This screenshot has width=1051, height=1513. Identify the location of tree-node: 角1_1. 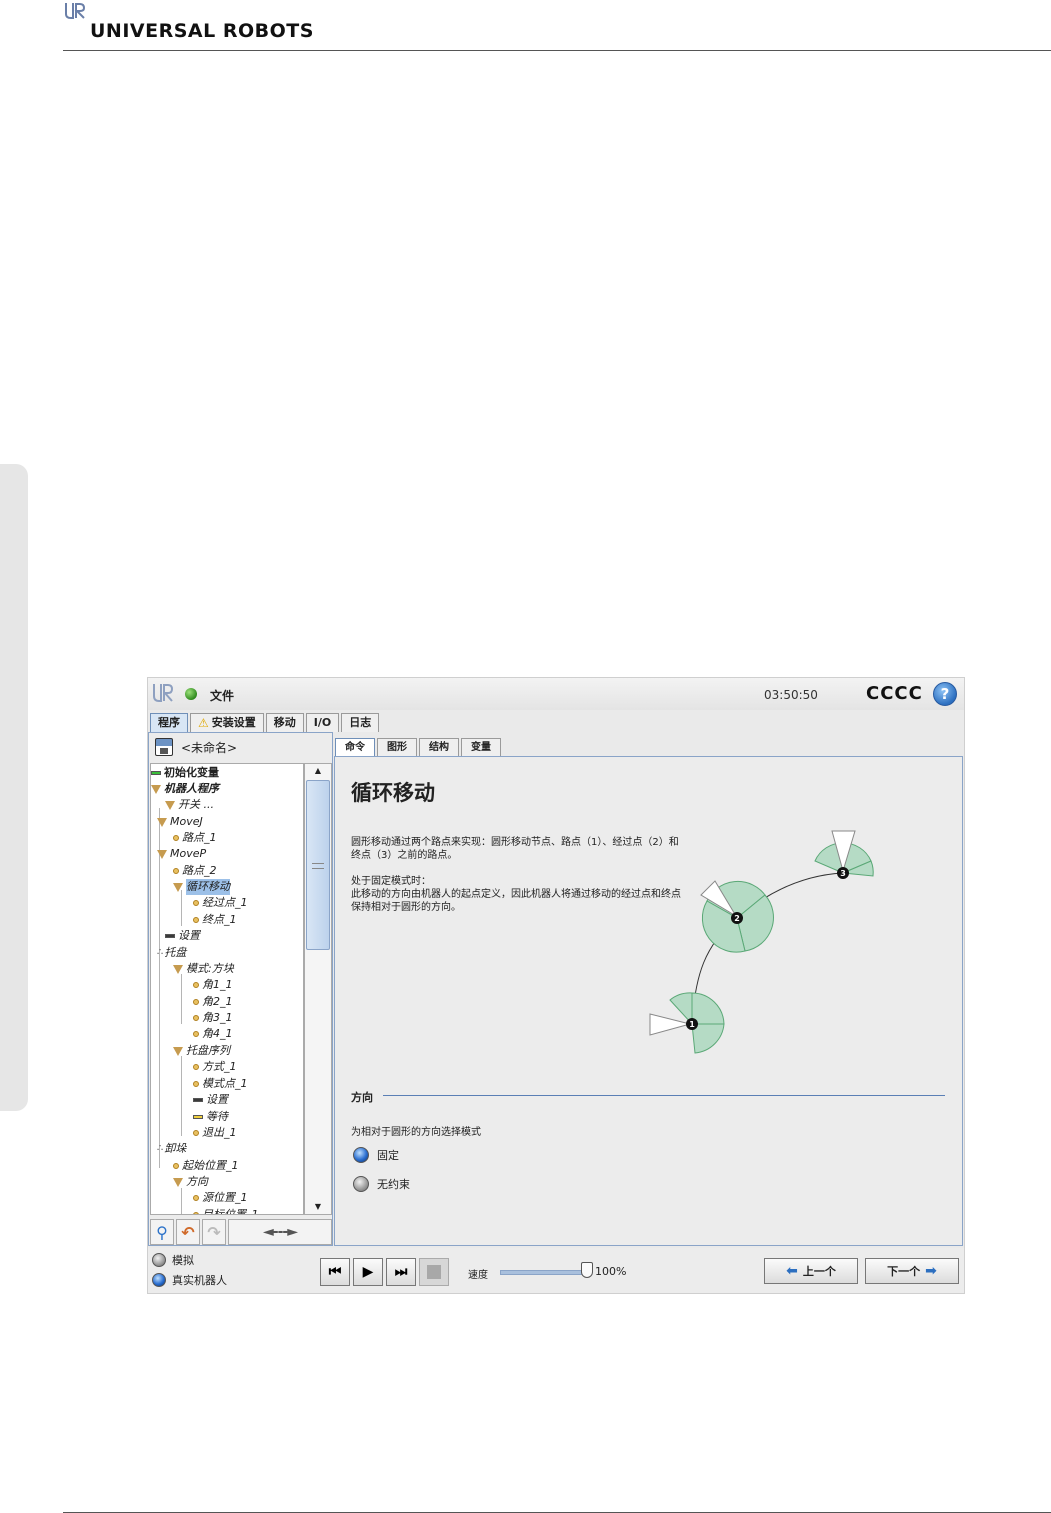
(213, 985).